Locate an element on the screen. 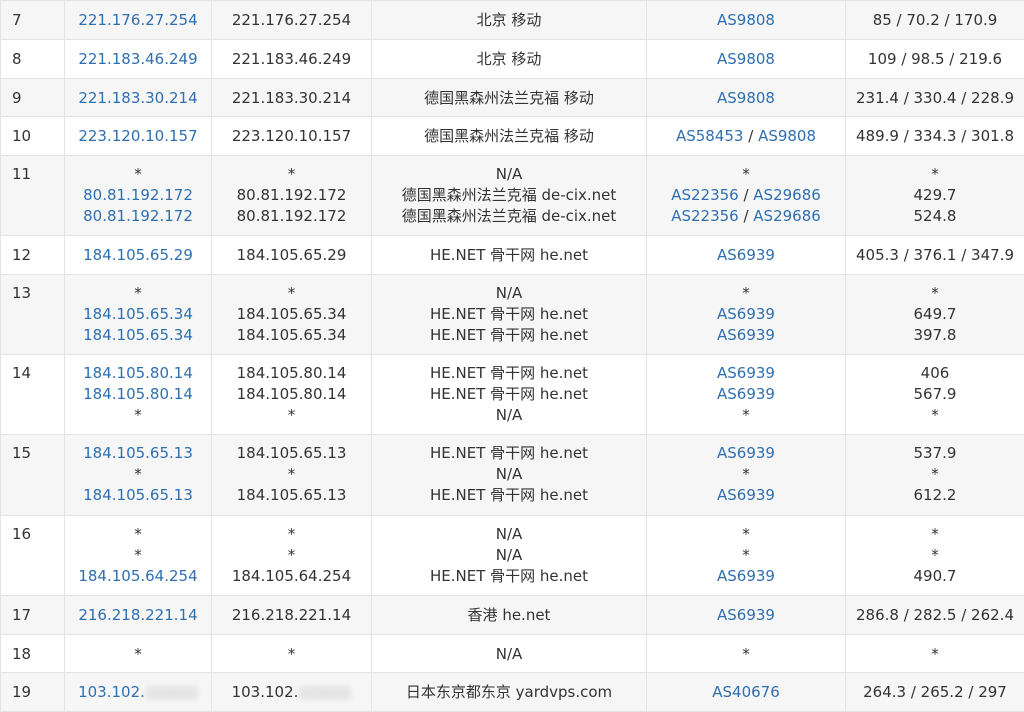  hop-number: 17 is located at coordinates (38, 615).